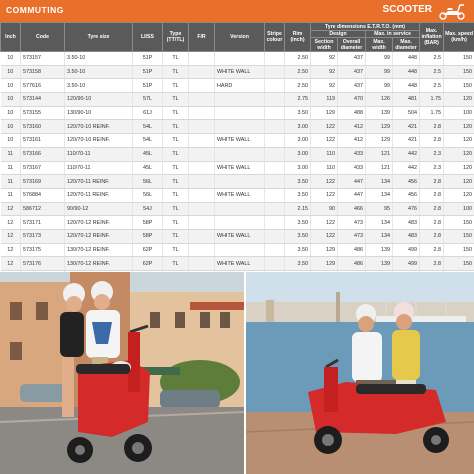  What do you see at coordinates (42, 113) in the screenshot?
I see `cell-code: 573155` at bounding box center [42, 113].